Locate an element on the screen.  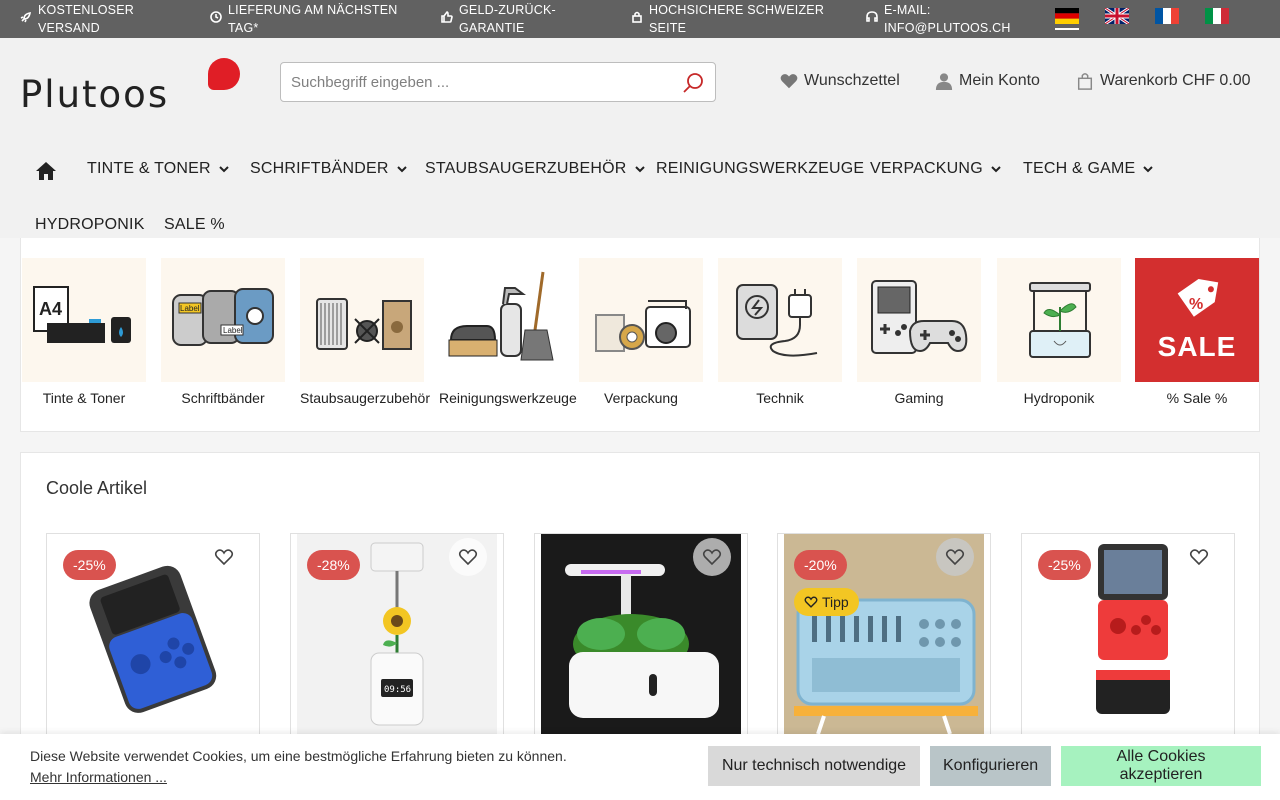
category-tile-tinte-toner: A4 Tinte & Toner is located at coordinates (84, 332).